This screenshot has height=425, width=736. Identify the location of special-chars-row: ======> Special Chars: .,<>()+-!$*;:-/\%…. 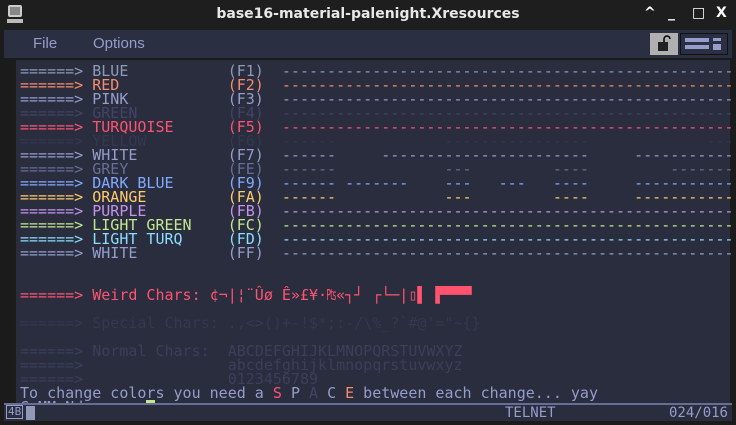
(250, 323).